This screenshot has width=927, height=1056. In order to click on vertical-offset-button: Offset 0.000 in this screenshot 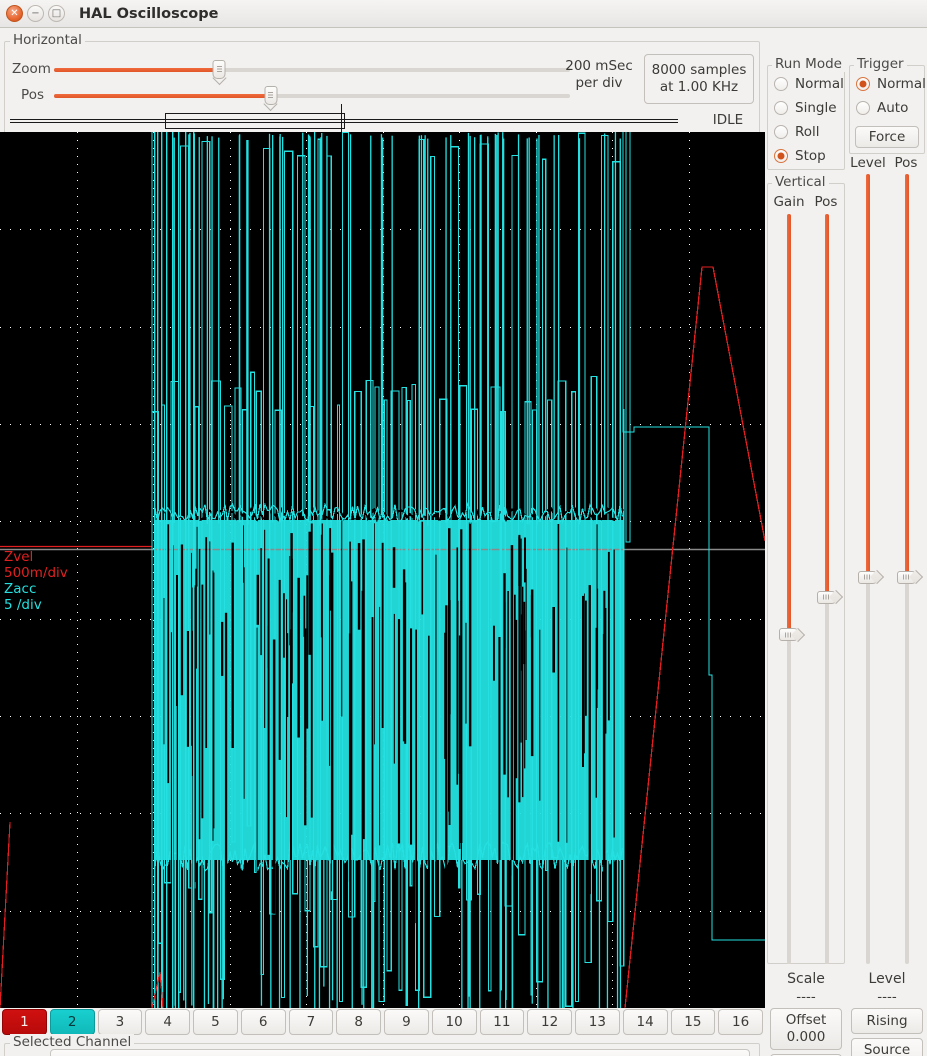, I will do `click(806, 1029)`.